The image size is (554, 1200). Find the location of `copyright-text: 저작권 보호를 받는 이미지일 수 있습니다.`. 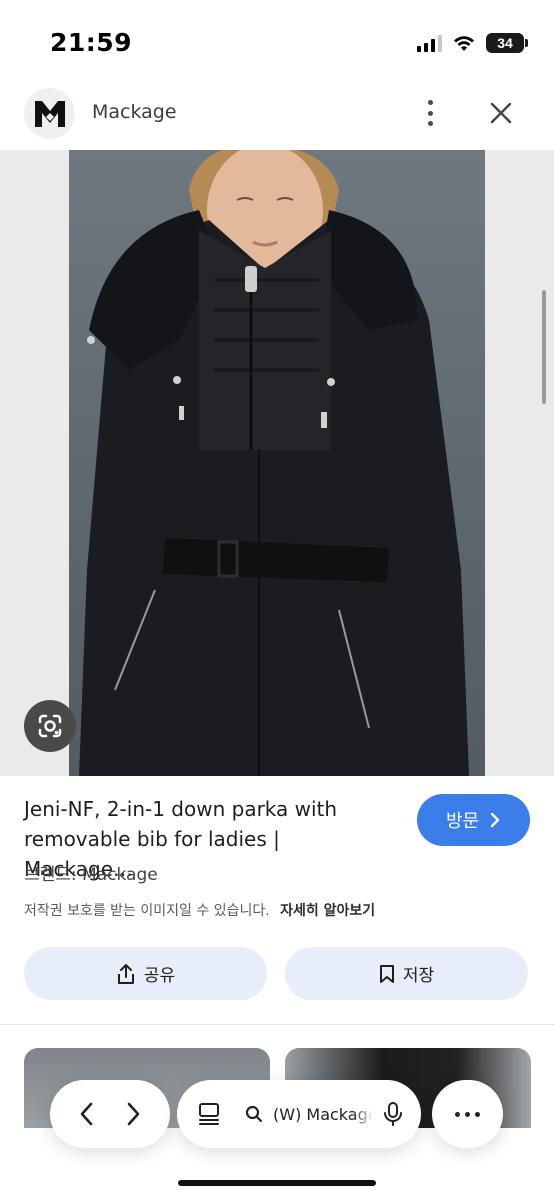

copyright-text: 저작권 보호를 받는 이미지일 수 있습니다. is located at coordinates (147, 911).